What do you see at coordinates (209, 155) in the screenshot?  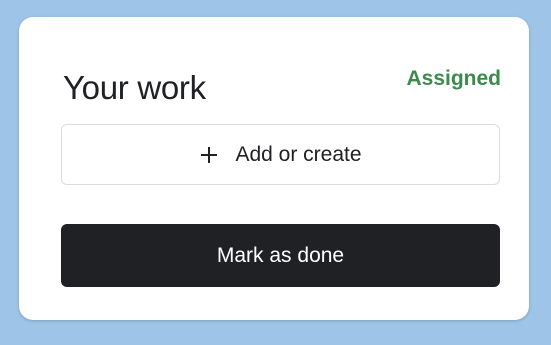 I see `plus-icon` at bounding box center [209, 155].